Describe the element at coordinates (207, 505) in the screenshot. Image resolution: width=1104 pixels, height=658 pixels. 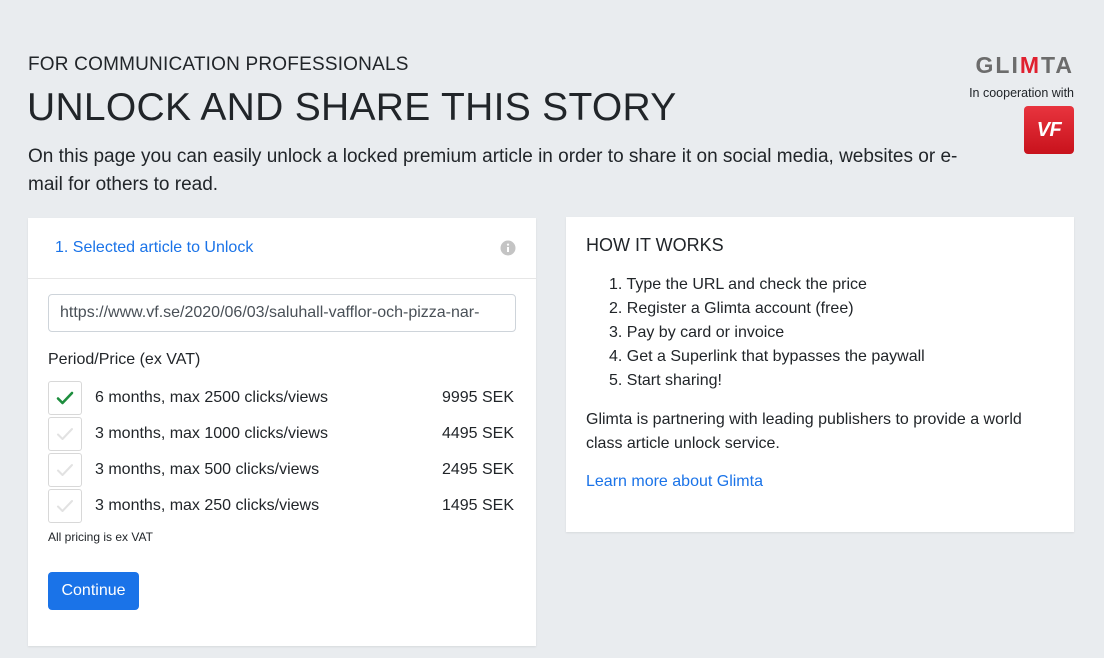
I see `option-label: 3 months, max 250 clicks/views` at that location.